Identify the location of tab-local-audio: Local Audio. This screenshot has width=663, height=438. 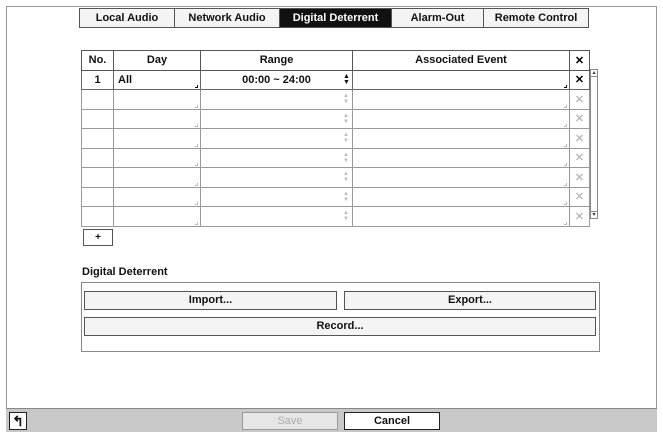
(127, 18).